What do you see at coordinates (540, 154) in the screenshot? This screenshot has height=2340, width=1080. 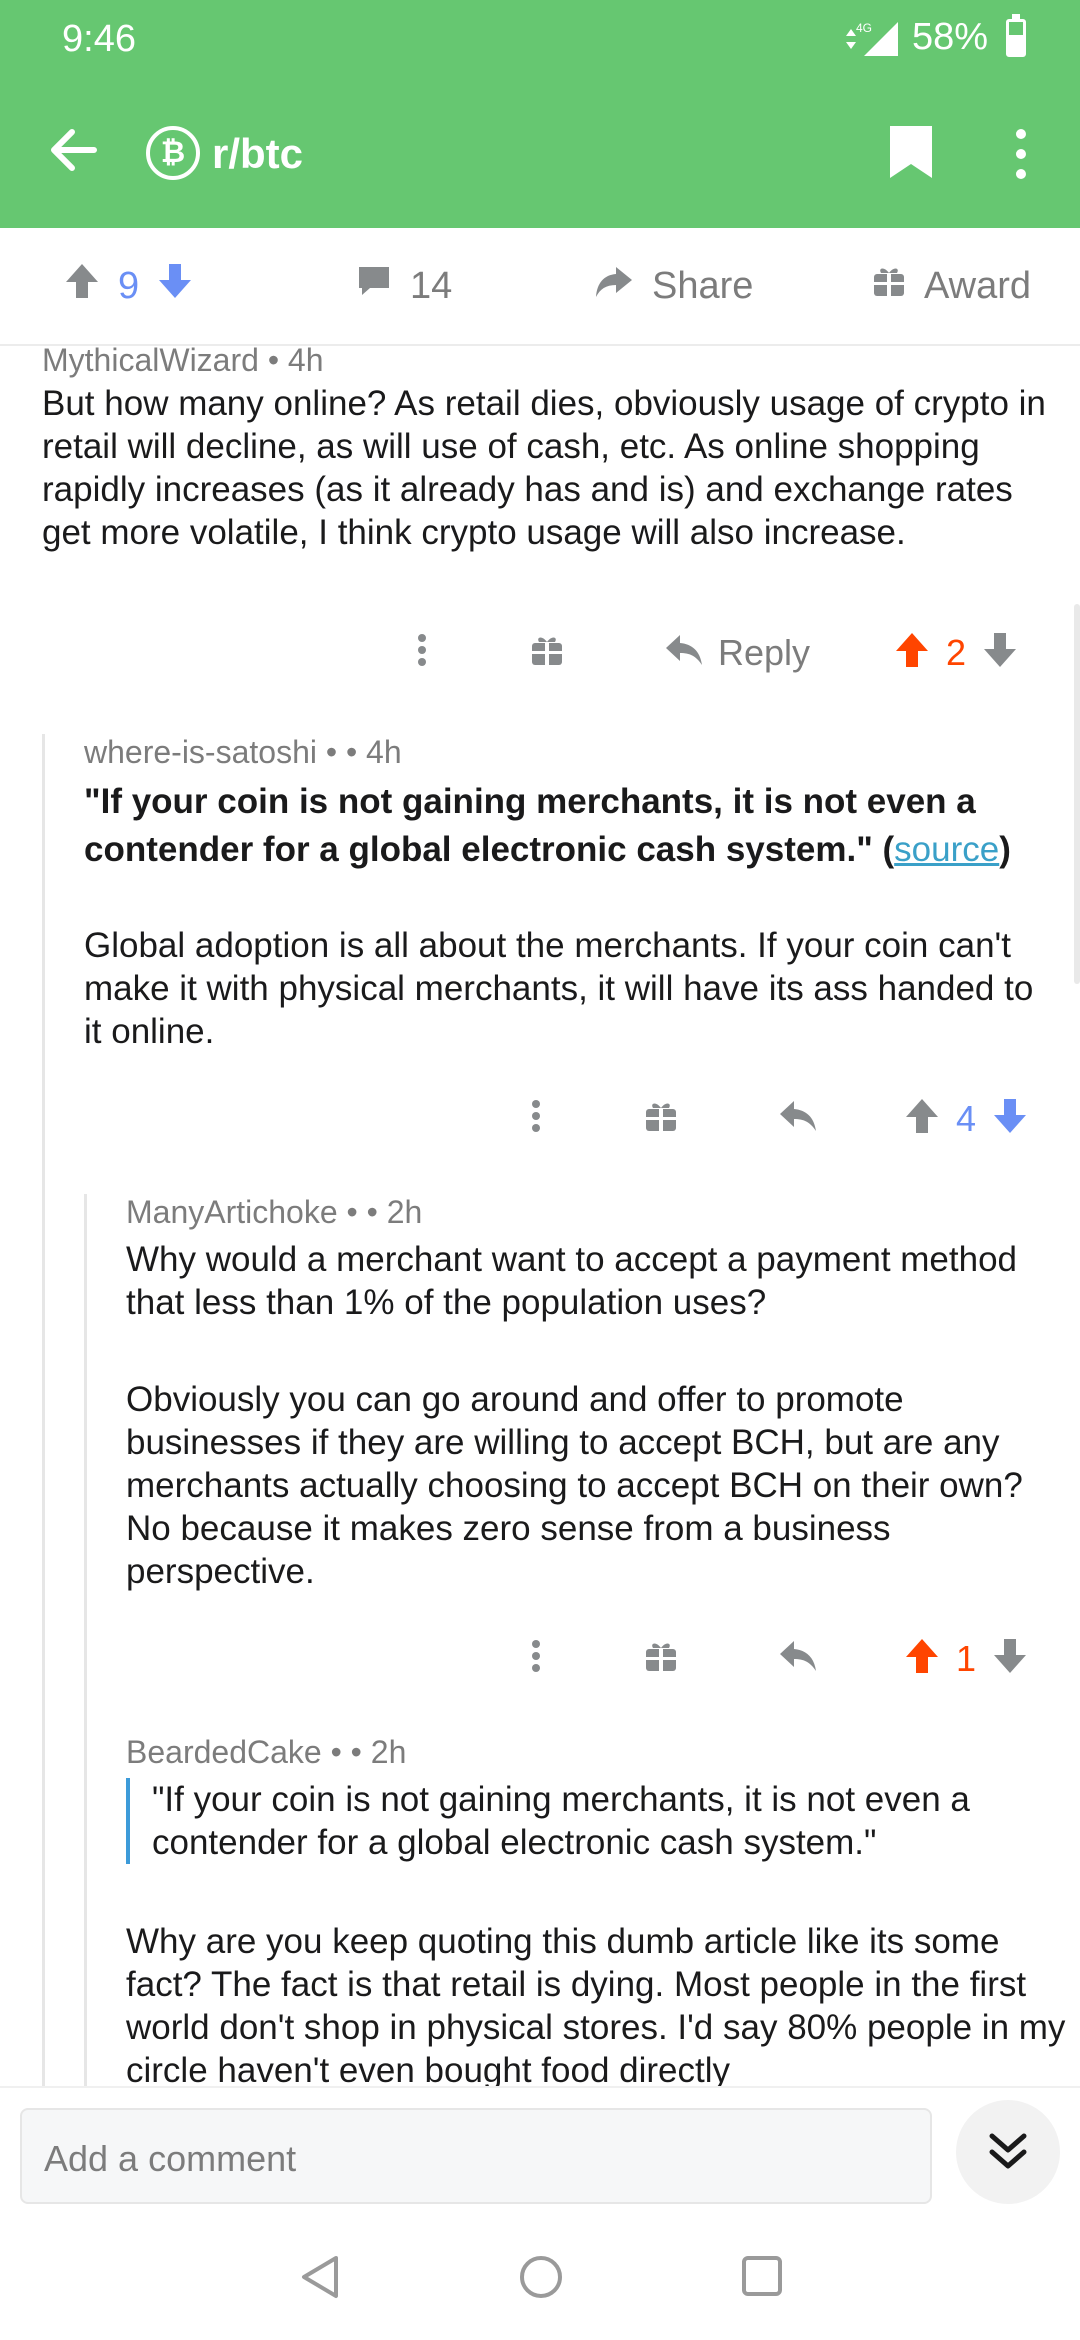 I see `app-bar: ₿ r/btc` at bounding box center [540, 154].